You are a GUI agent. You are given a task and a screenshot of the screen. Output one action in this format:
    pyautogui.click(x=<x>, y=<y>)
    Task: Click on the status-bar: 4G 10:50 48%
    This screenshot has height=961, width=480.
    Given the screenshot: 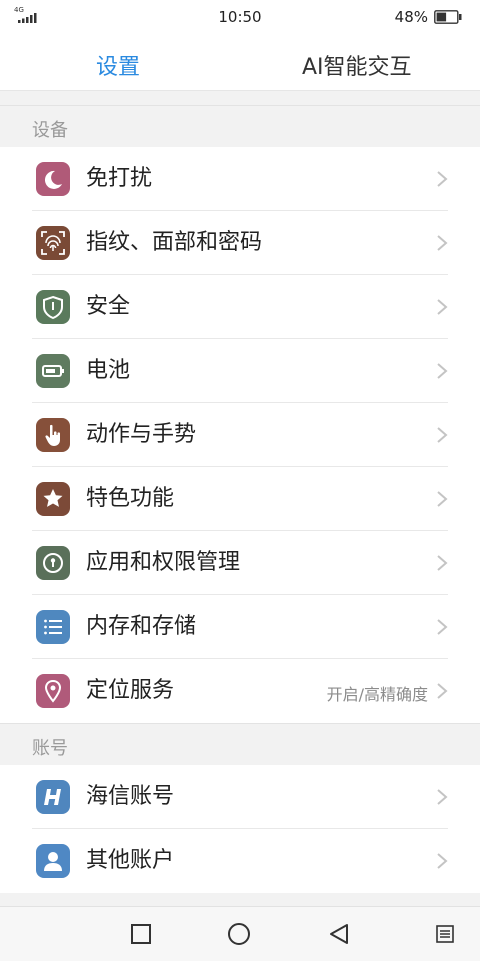 What is the action you would take?
    pyautogui.click(x=240, y=17)
    